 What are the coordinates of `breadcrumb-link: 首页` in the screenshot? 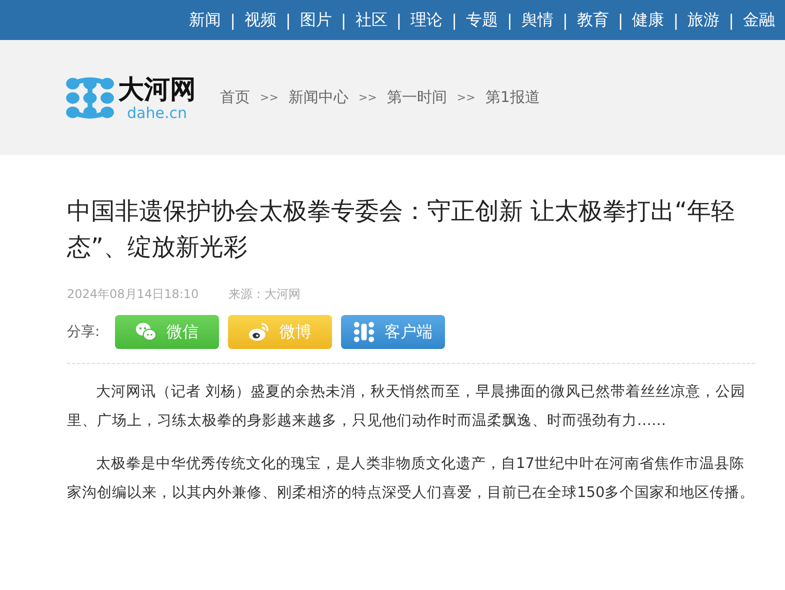 It's located at (235, 97).